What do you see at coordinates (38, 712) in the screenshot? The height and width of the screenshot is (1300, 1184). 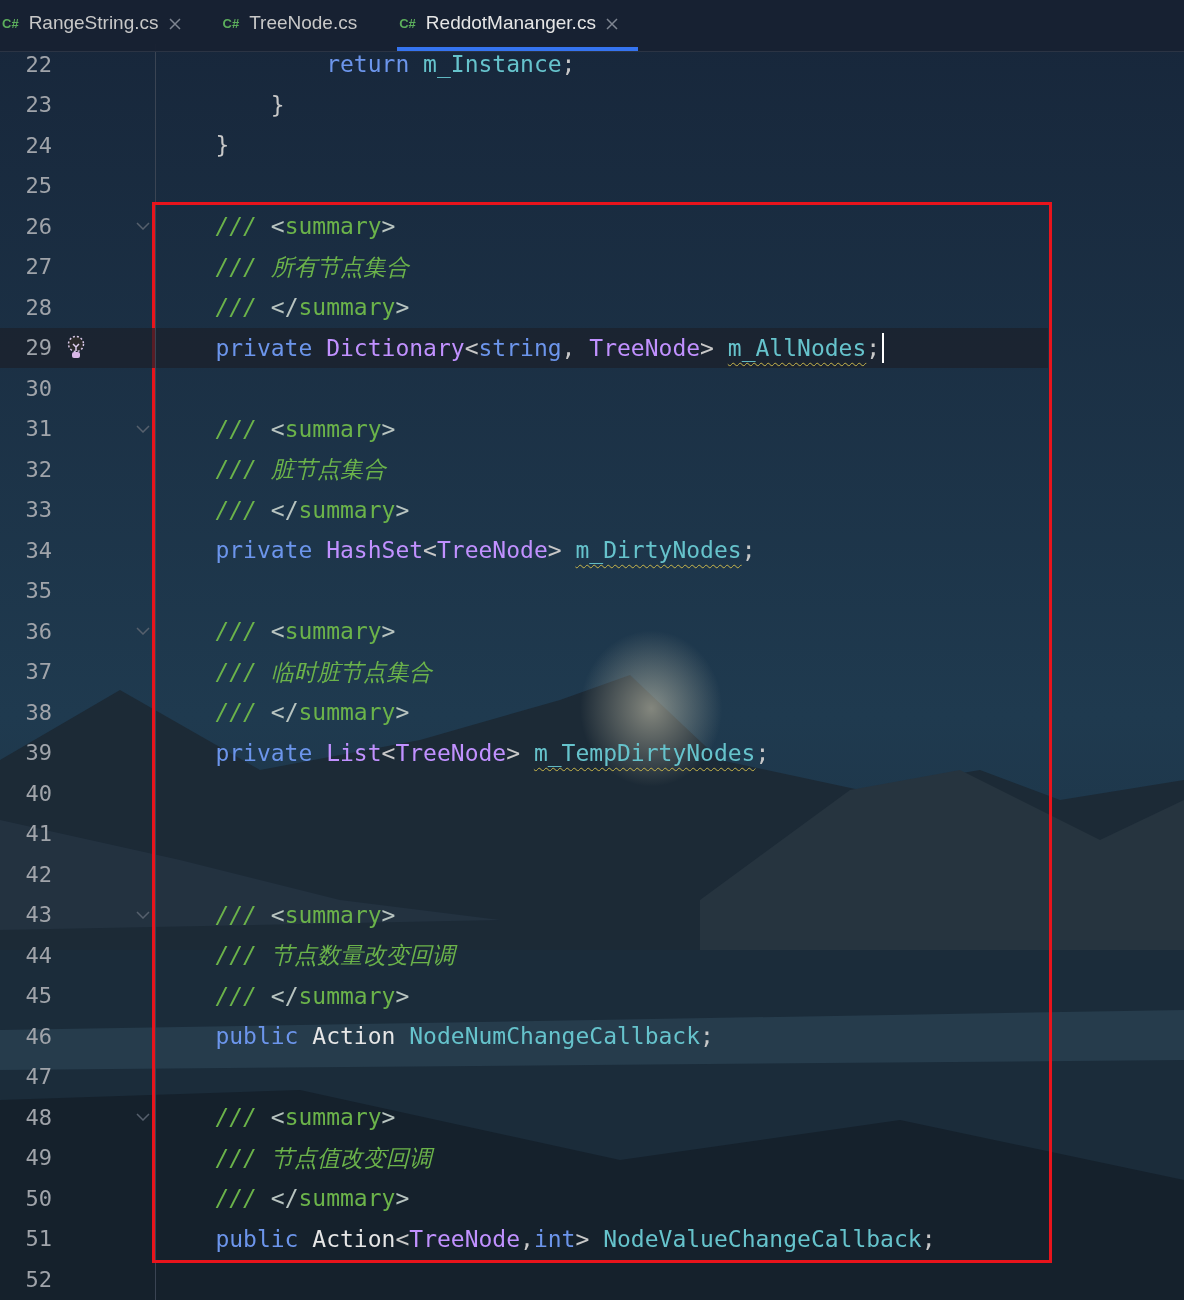 I see `line-number: 38` at bounding box center [38, 712].